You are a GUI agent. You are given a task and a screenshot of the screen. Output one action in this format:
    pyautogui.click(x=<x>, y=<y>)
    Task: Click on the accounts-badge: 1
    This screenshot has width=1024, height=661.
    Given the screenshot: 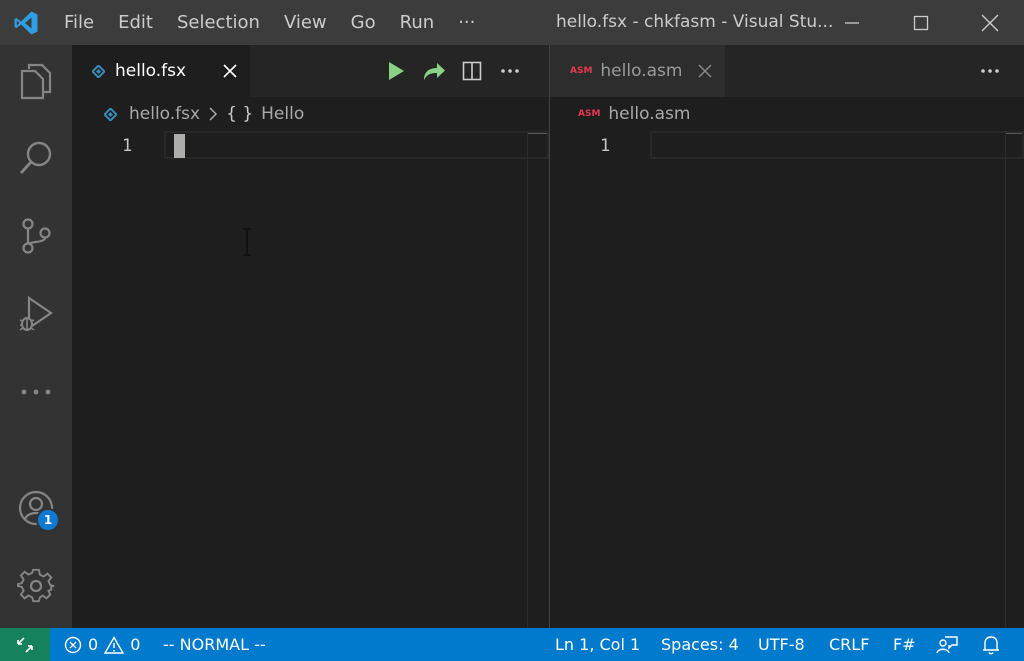 What is the action you would take?
    pyautogui.click(x=48, y=520)
    